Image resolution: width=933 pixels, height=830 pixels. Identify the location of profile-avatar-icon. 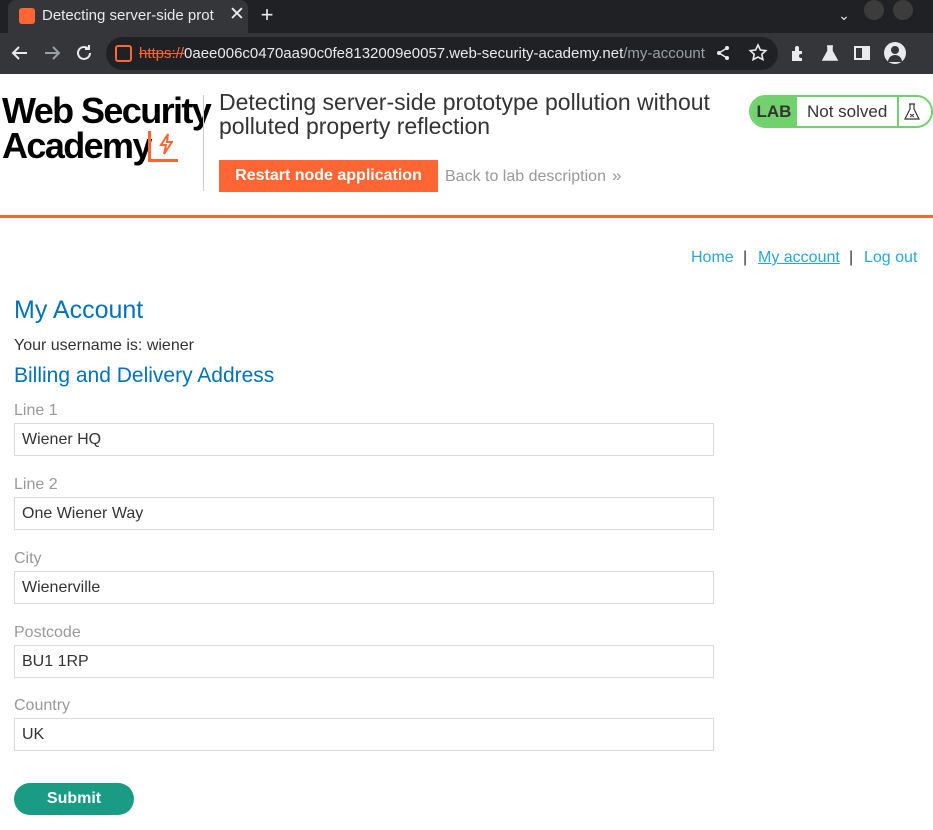
(895, 53).